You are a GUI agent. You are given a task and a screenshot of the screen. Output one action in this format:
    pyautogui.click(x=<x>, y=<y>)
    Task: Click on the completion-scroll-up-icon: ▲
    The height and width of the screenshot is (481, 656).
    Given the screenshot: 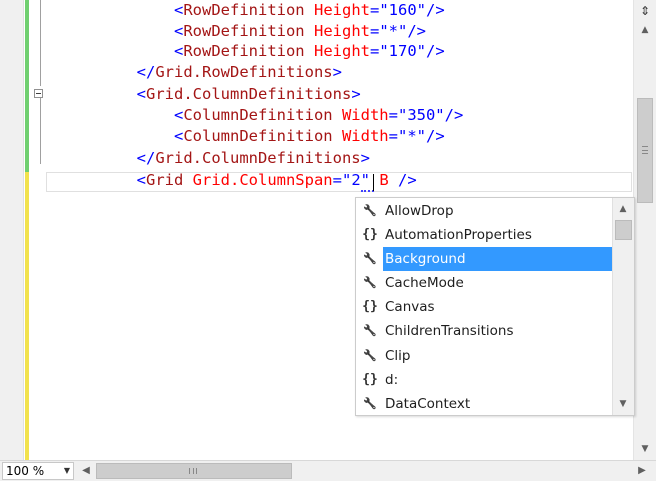 What is the action you would take?
    pyautogui.click(x=623, y=209)
    